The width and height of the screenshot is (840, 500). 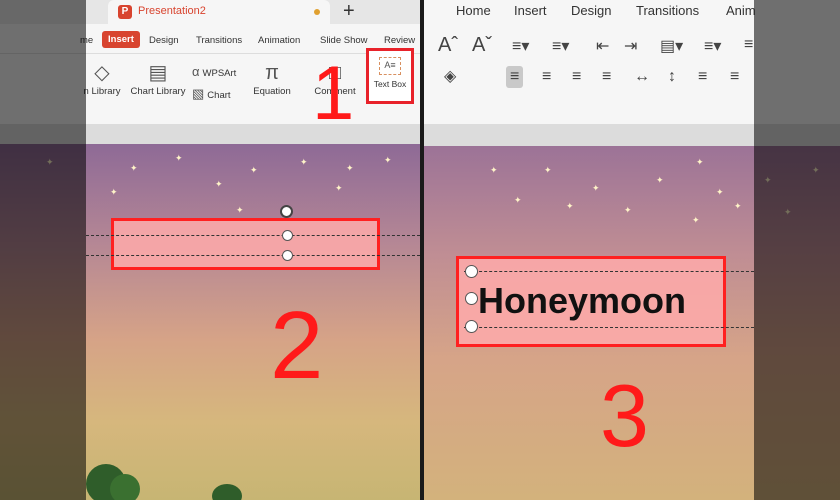 I want to click on menu-slide-show: Slide Show, so click(x=344, y=40).